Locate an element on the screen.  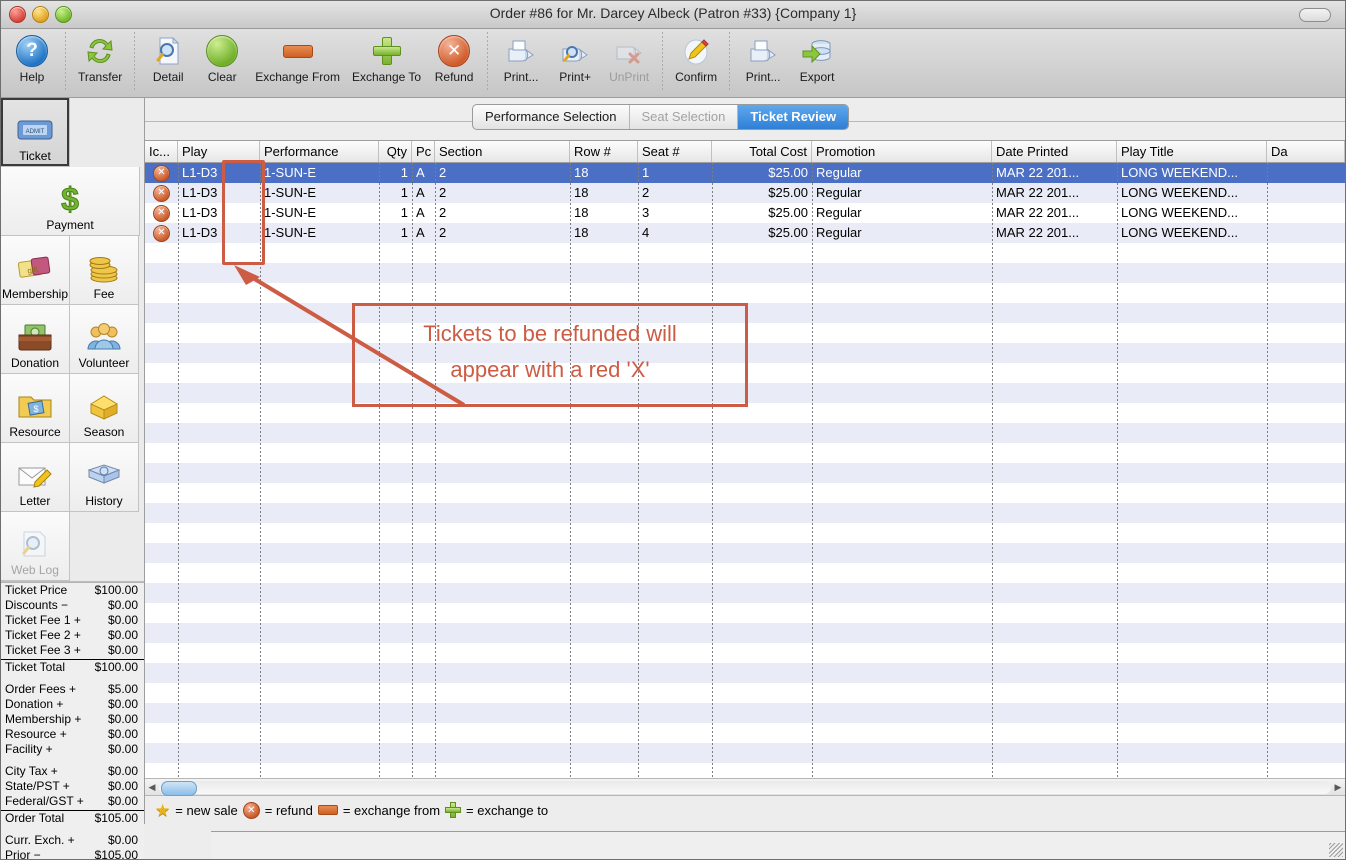
toolbar-separator is located at coordinates (65, 61).